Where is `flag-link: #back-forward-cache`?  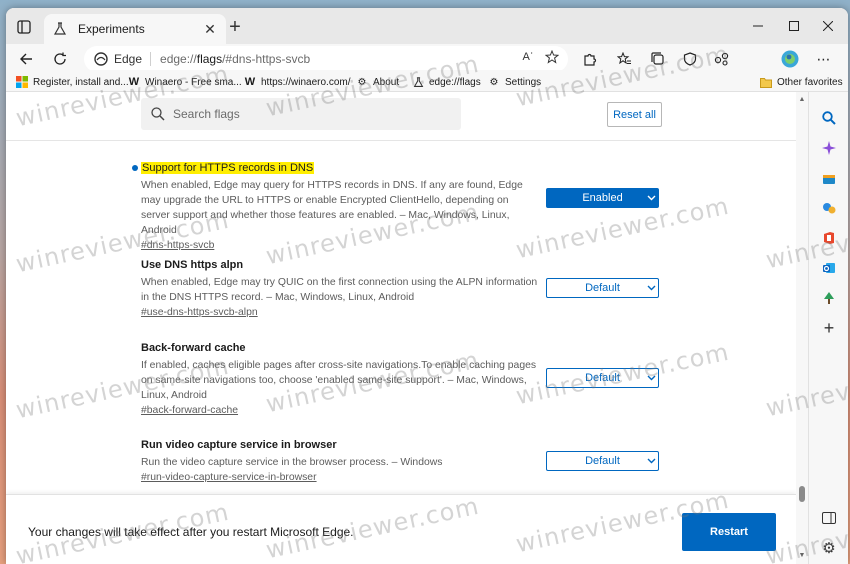
flag-link: #back-forward-cache is located at coordinates (341, 410).